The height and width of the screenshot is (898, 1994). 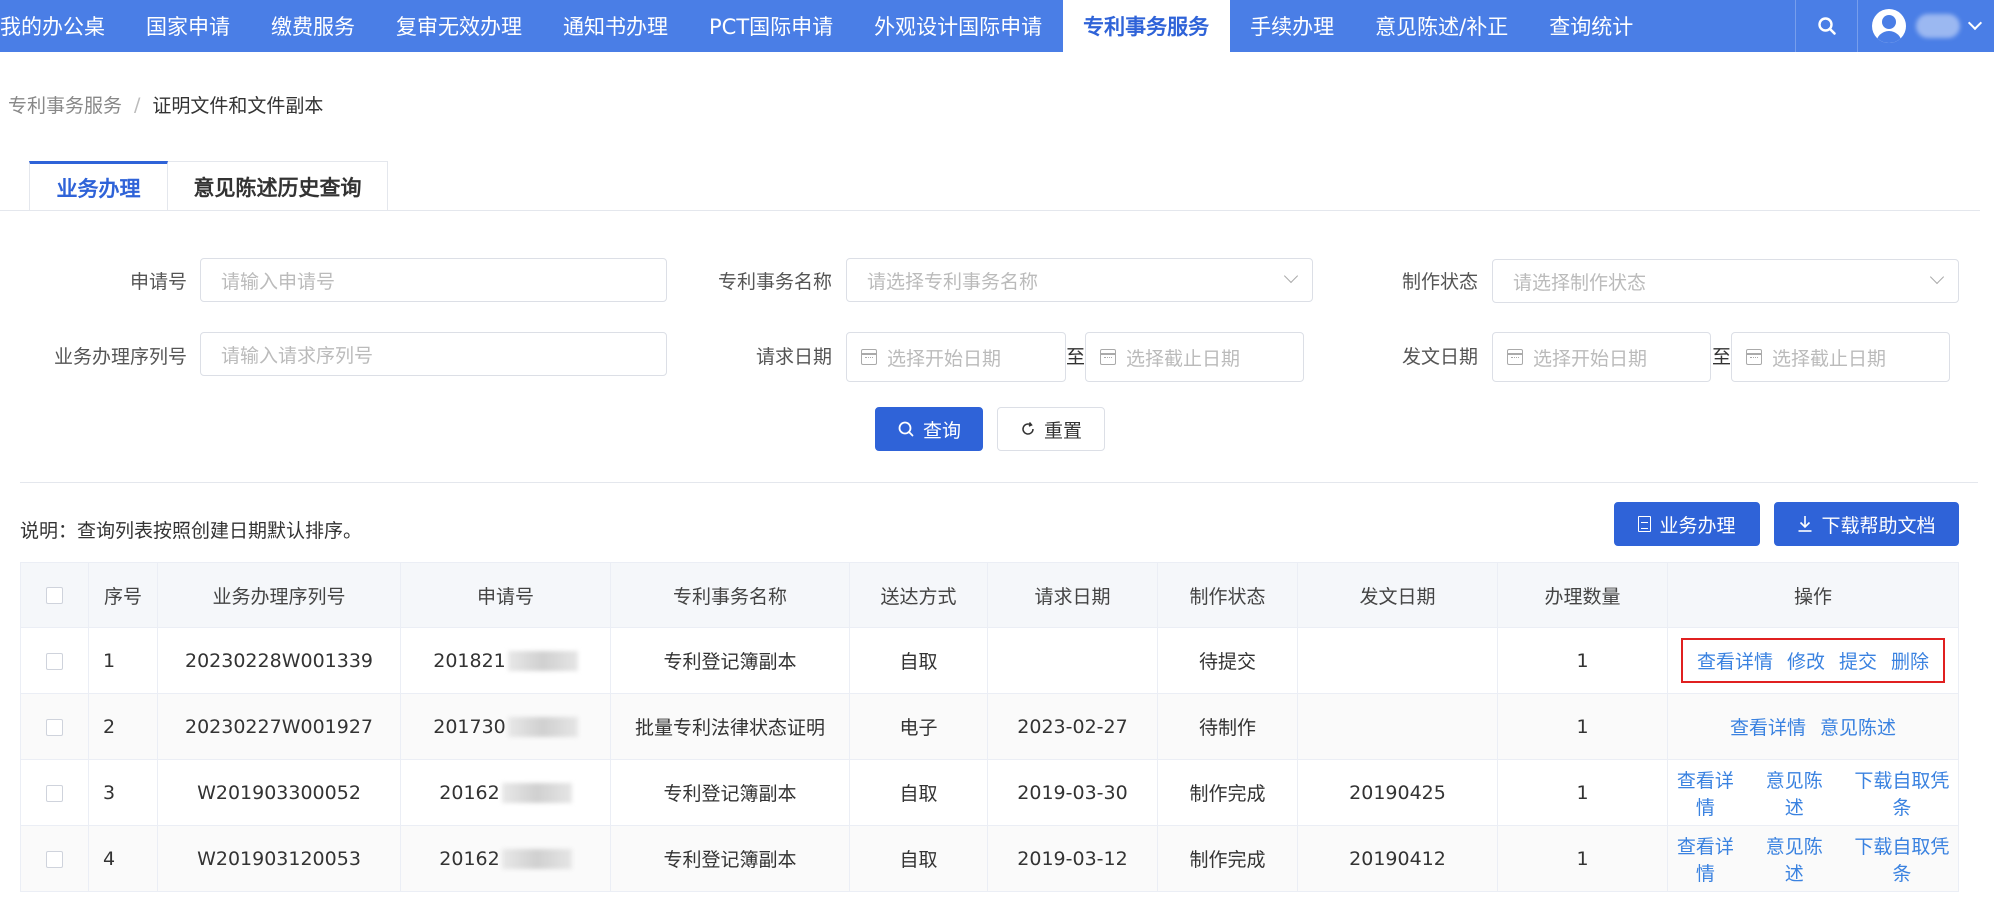 What do you see at coordinates (313, 26) in the screenshot?
I see `nav-item-fee-service: 缴费服务` at bounding box center [313, 26].